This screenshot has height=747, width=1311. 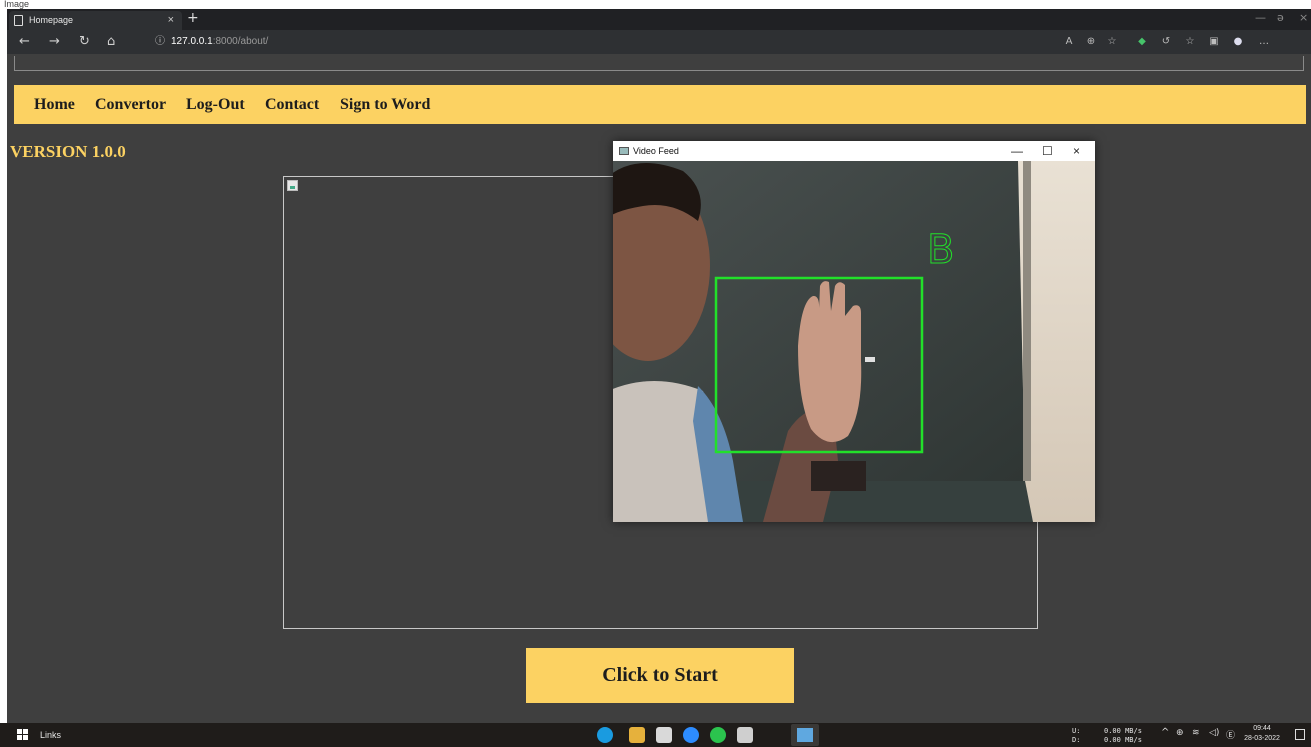 What do you see at coordinates (1300, 734) in the screenshot?
I see `notifications-icon` at bounding box center [1300, 734].